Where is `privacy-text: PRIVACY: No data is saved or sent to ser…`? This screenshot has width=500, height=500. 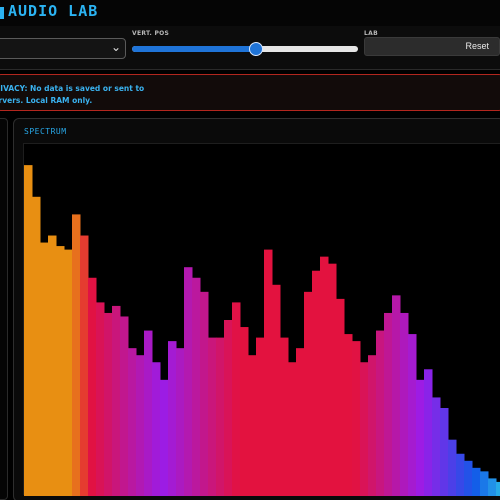
privacy-text: PRIVACY: No data is saved or sent to ser… is located at coordinates (75, 95).